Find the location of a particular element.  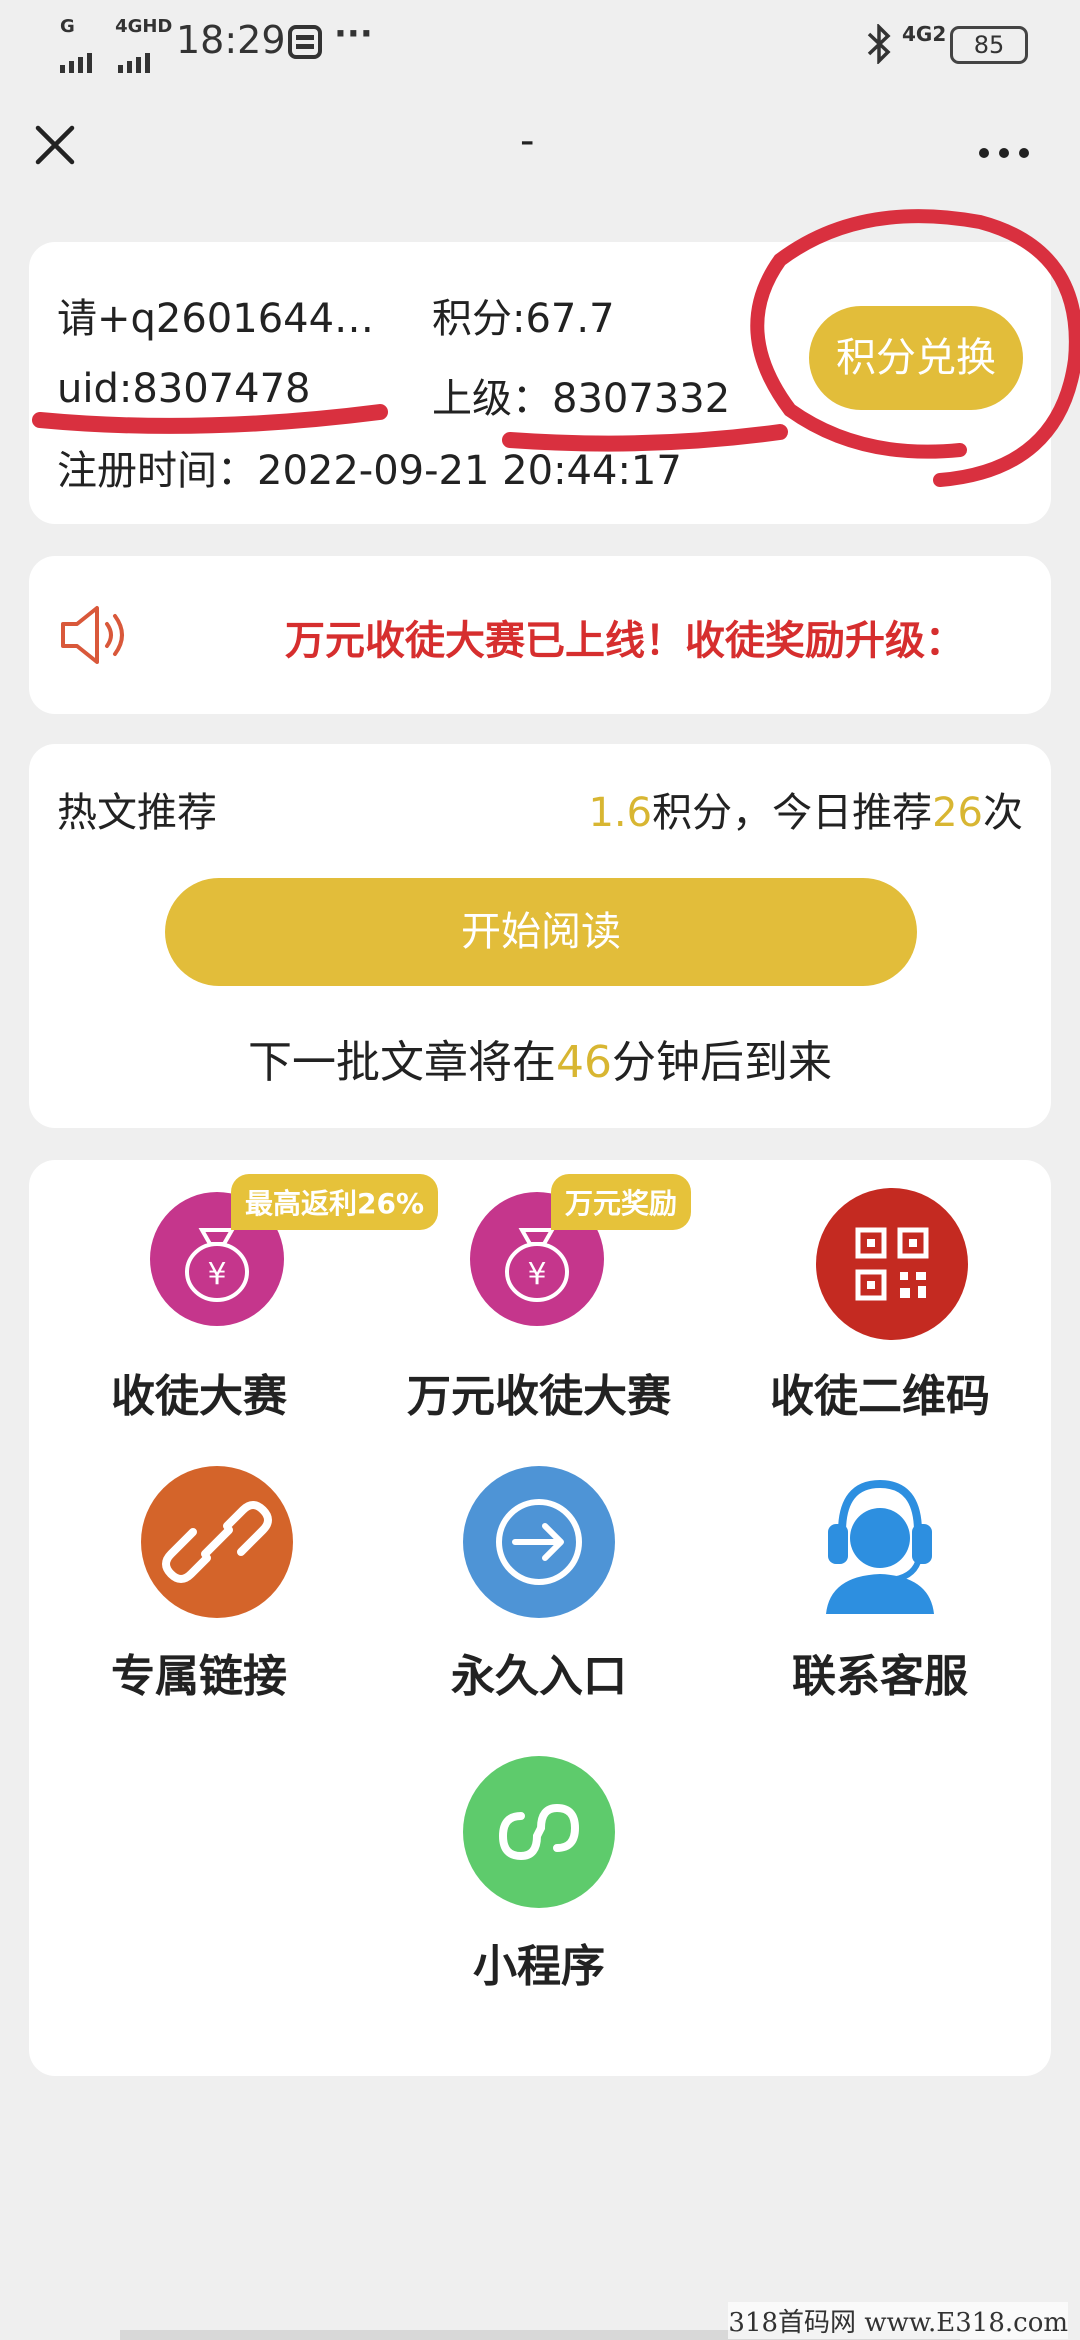

notice-text: 万元收徒大赛已上线！收徒奖励升级： is located at coordinates (625, 641).